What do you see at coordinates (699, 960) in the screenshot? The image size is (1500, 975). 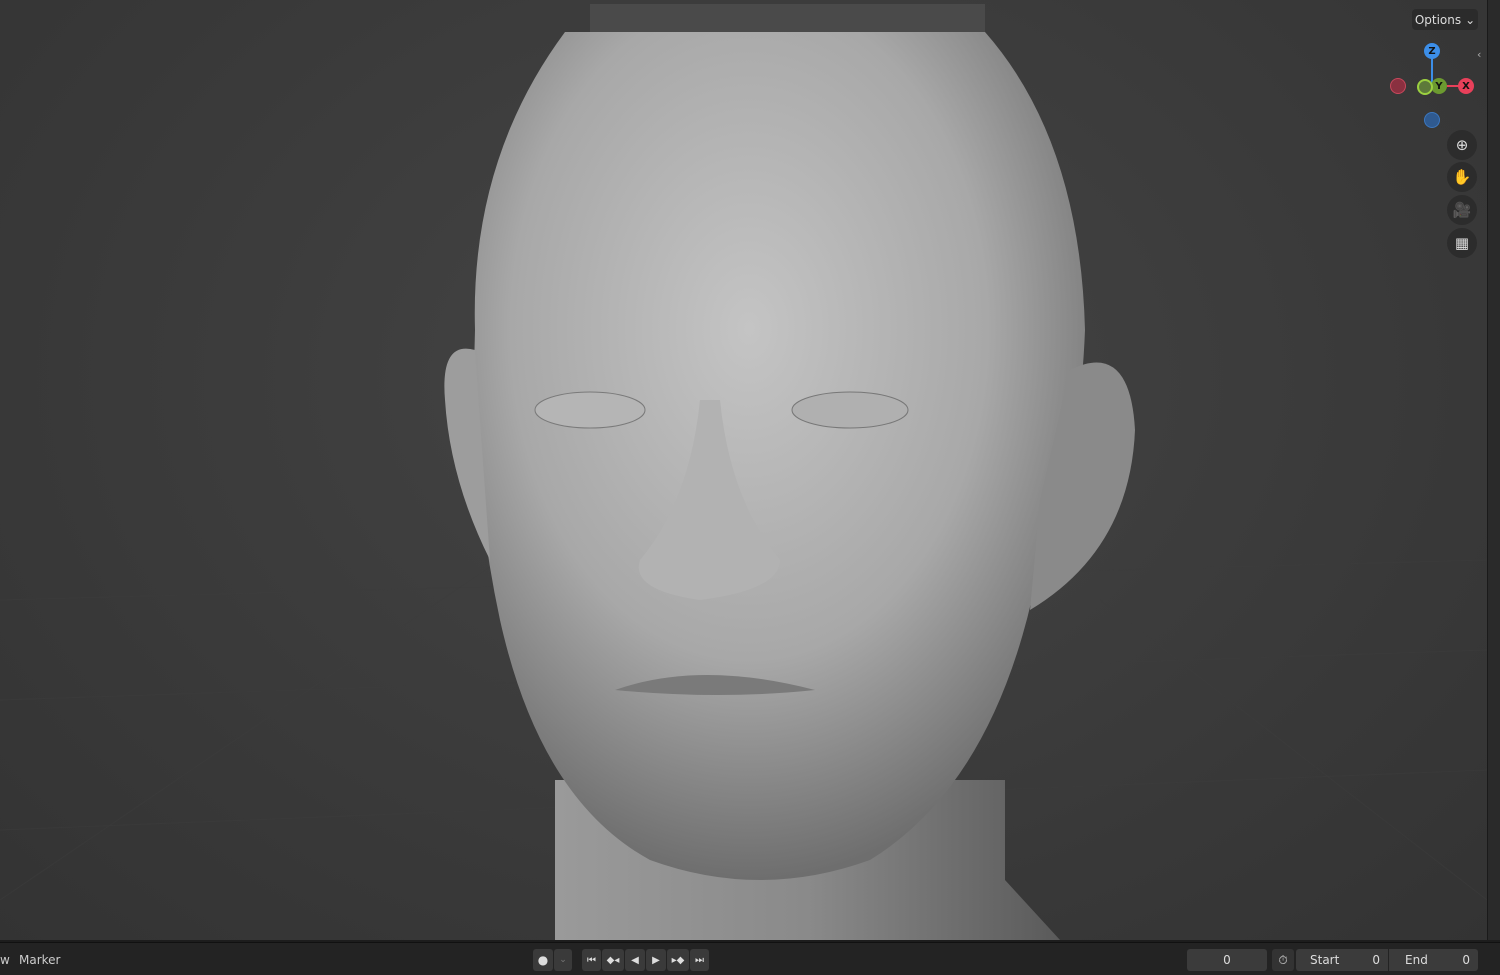 I see `jump-end-icon: ⏭` at bounding box center [699, 960].